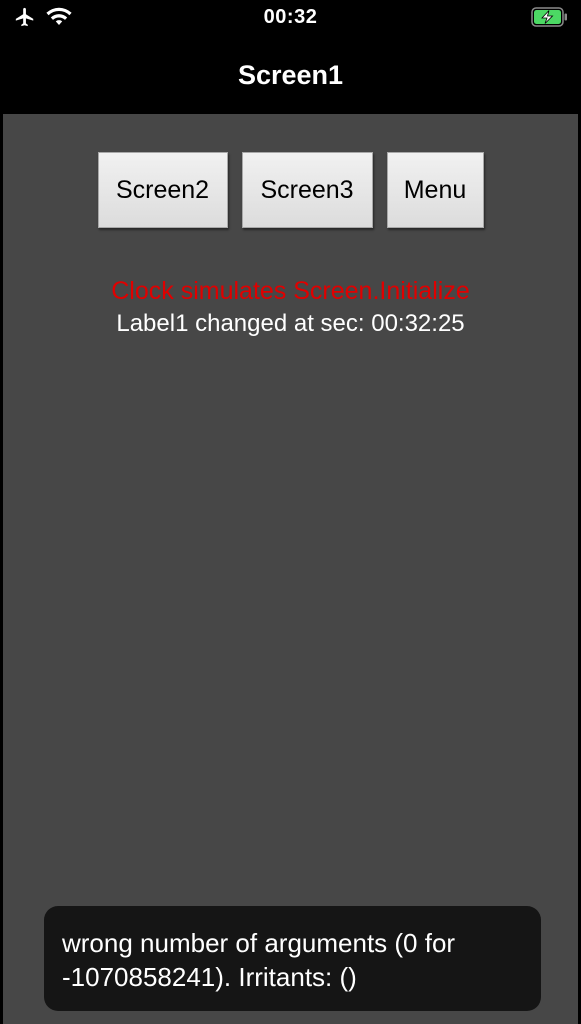 This screenshot has height=1024, width=581. What do you see at coordinates (290, 291) in the screenshot?
I see `clock-label: Clock simulates Screen.Initialize` at bounding box center [290, 291].